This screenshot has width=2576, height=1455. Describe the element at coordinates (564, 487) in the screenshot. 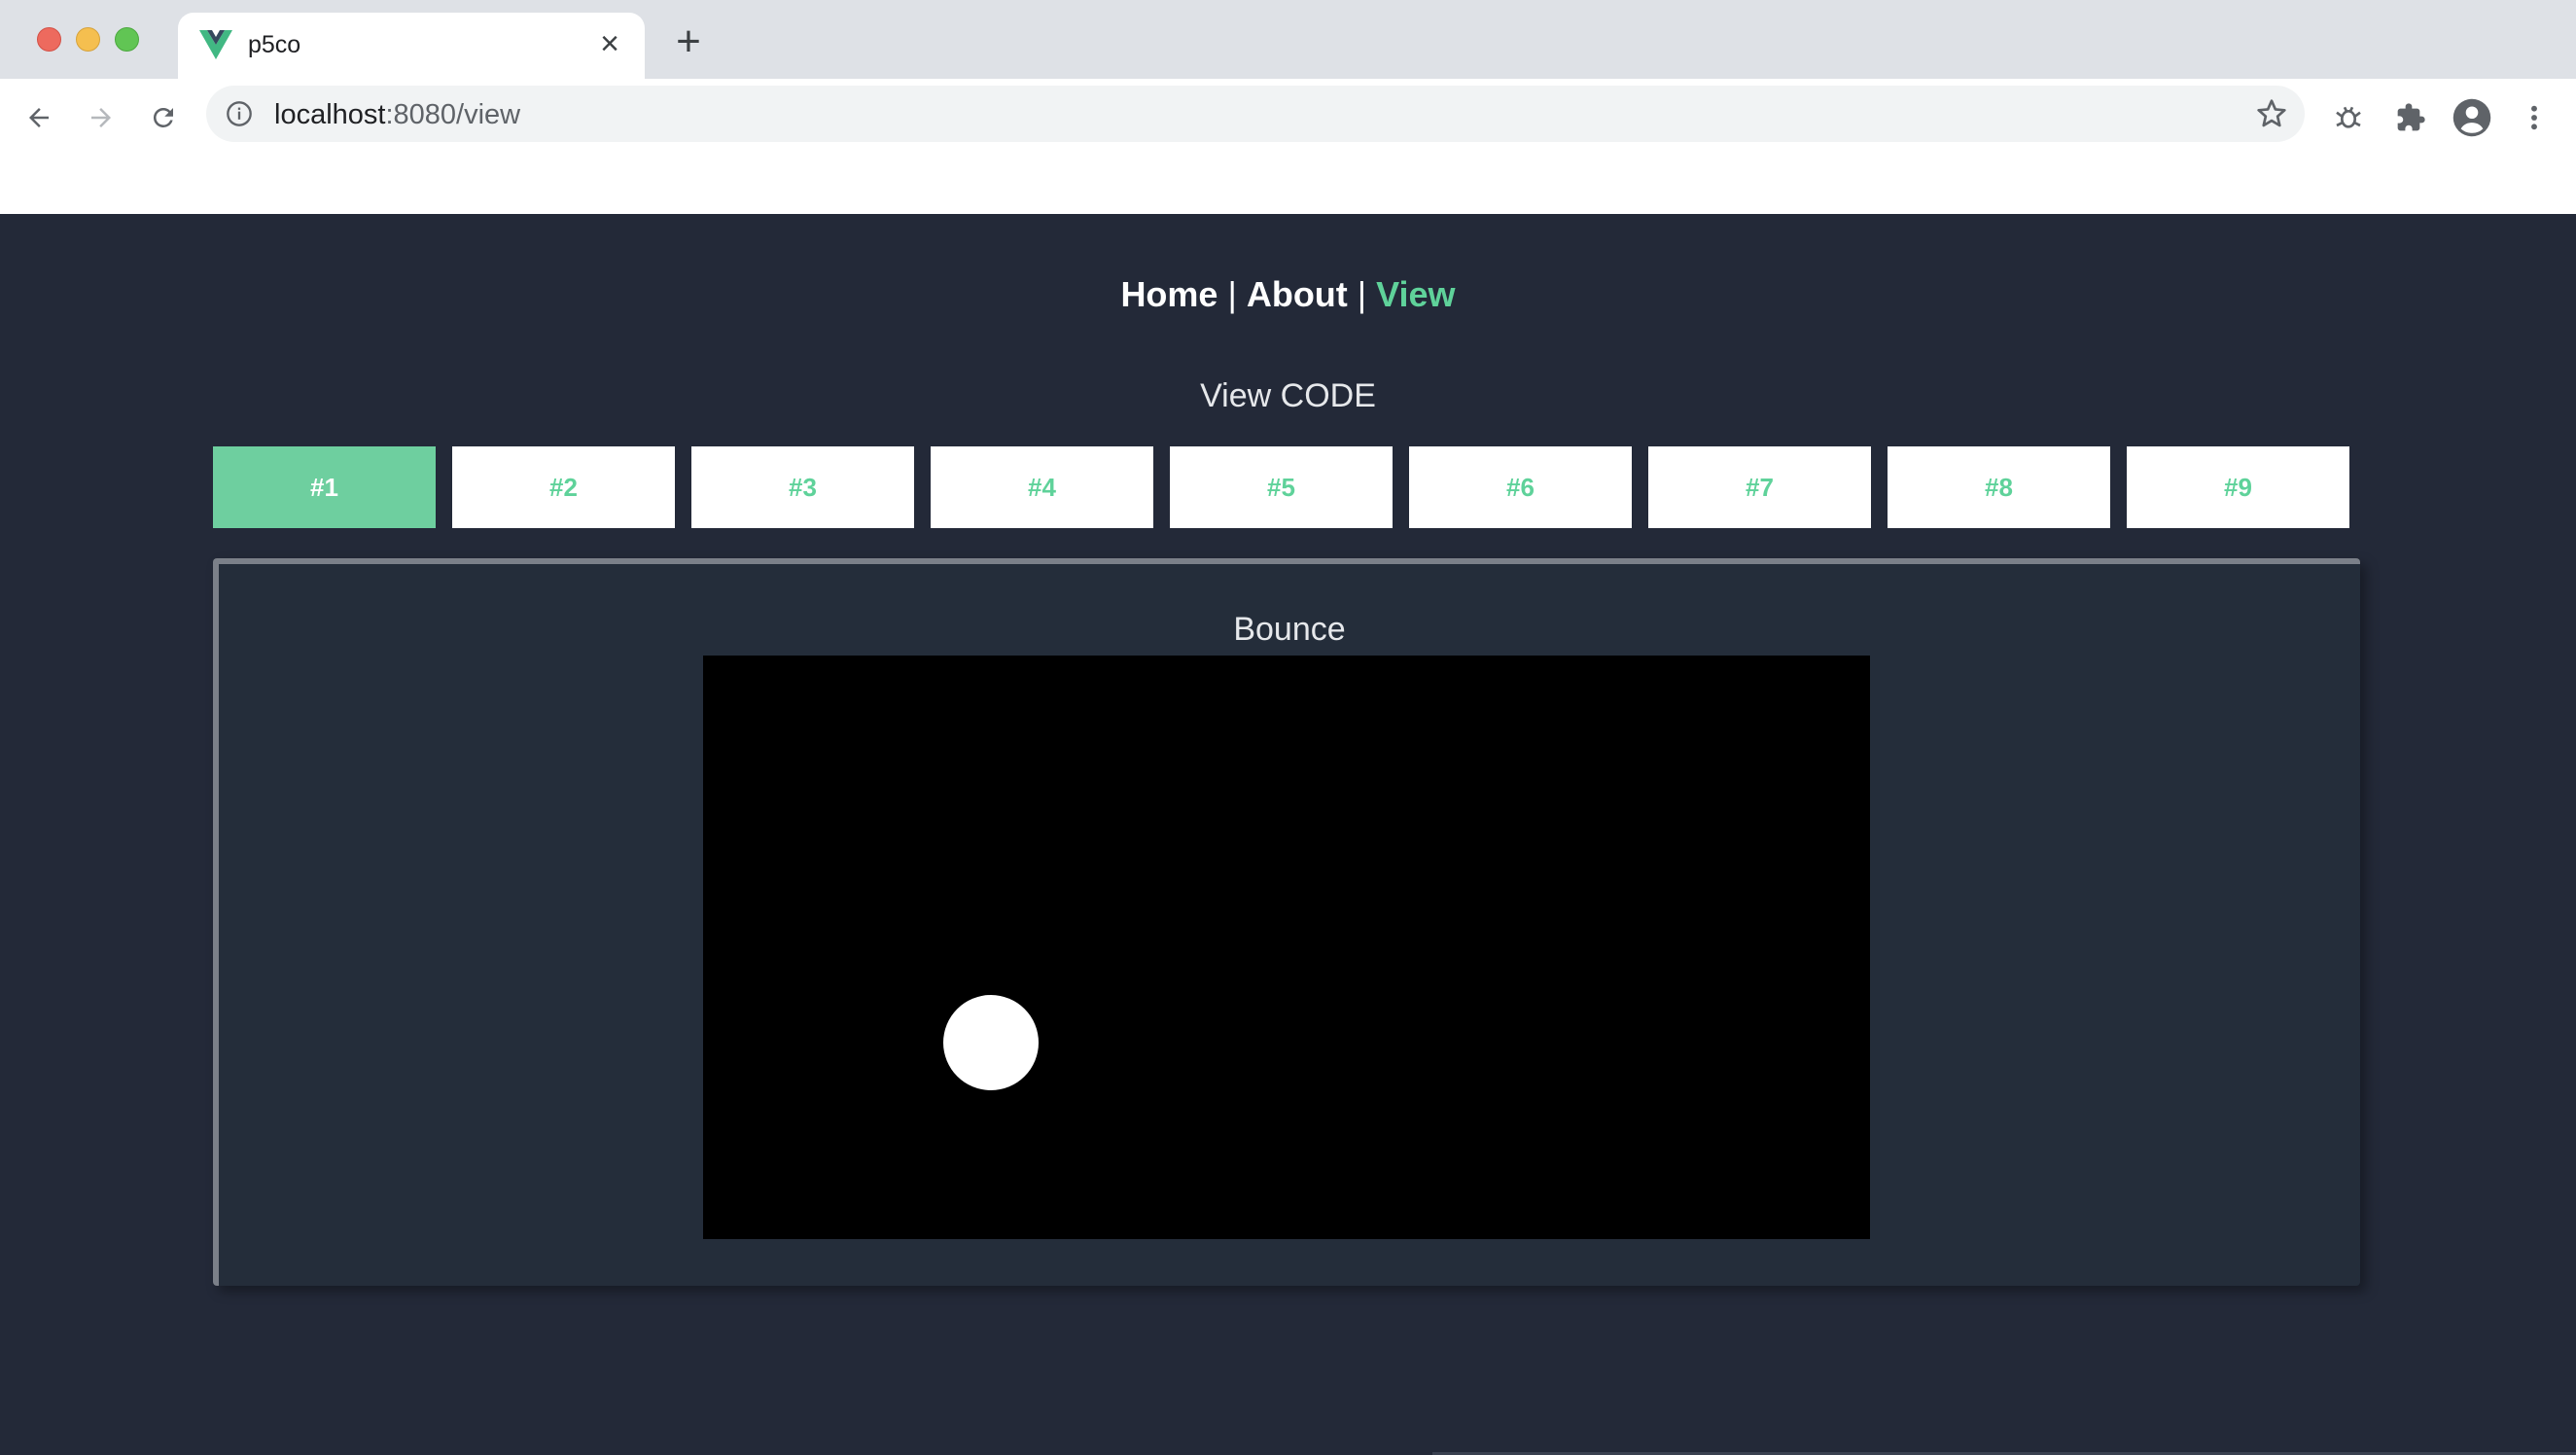

I see `sketch-button-2: #2` at that location.